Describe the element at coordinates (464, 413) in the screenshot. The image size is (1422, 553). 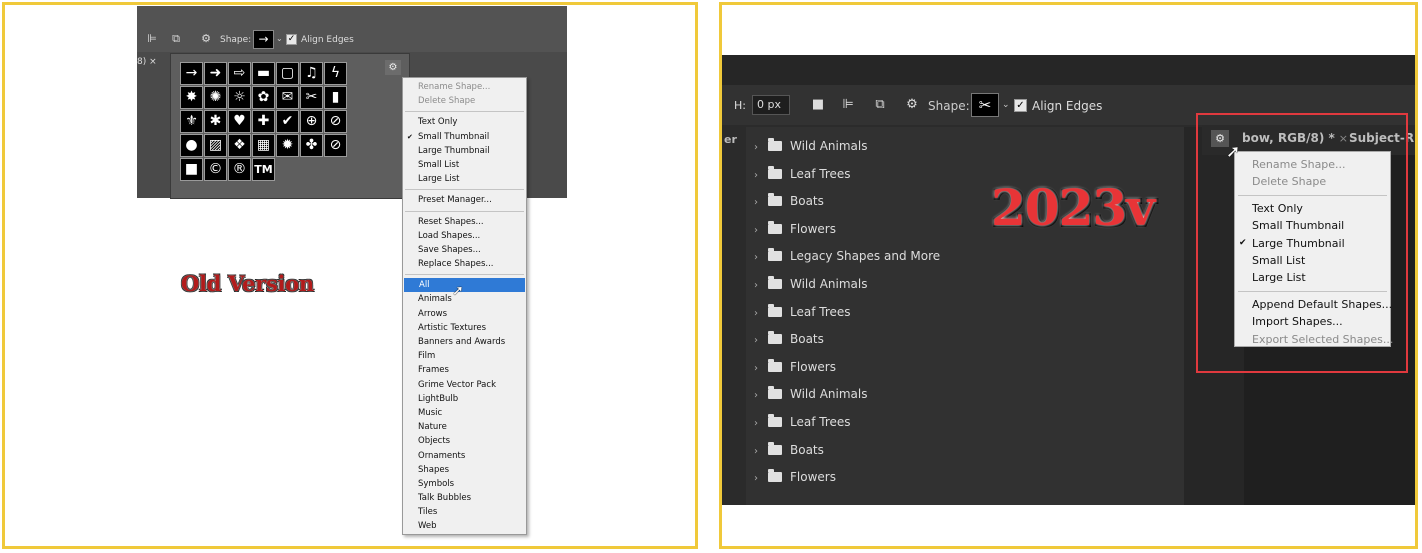
I see `menu-item: Music` at that location.